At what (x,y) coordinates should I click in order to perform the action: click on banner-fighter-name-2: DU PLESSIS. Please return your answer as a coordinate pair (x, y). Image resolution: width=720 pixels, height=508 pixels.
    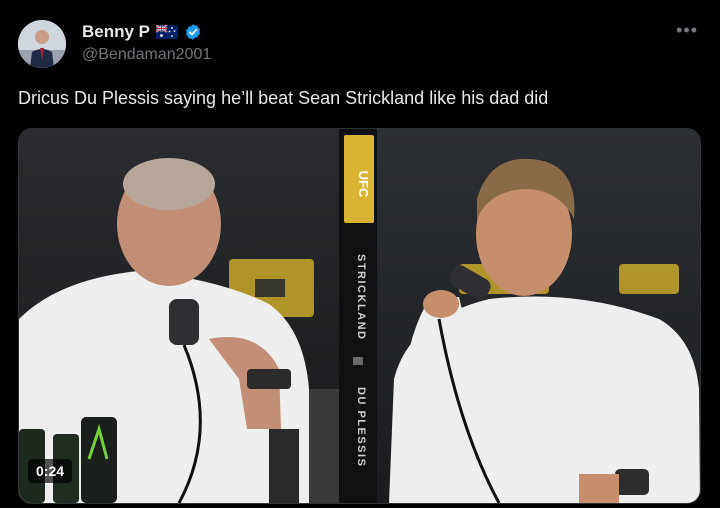
    Looking at the image, I should click on (361, 427).